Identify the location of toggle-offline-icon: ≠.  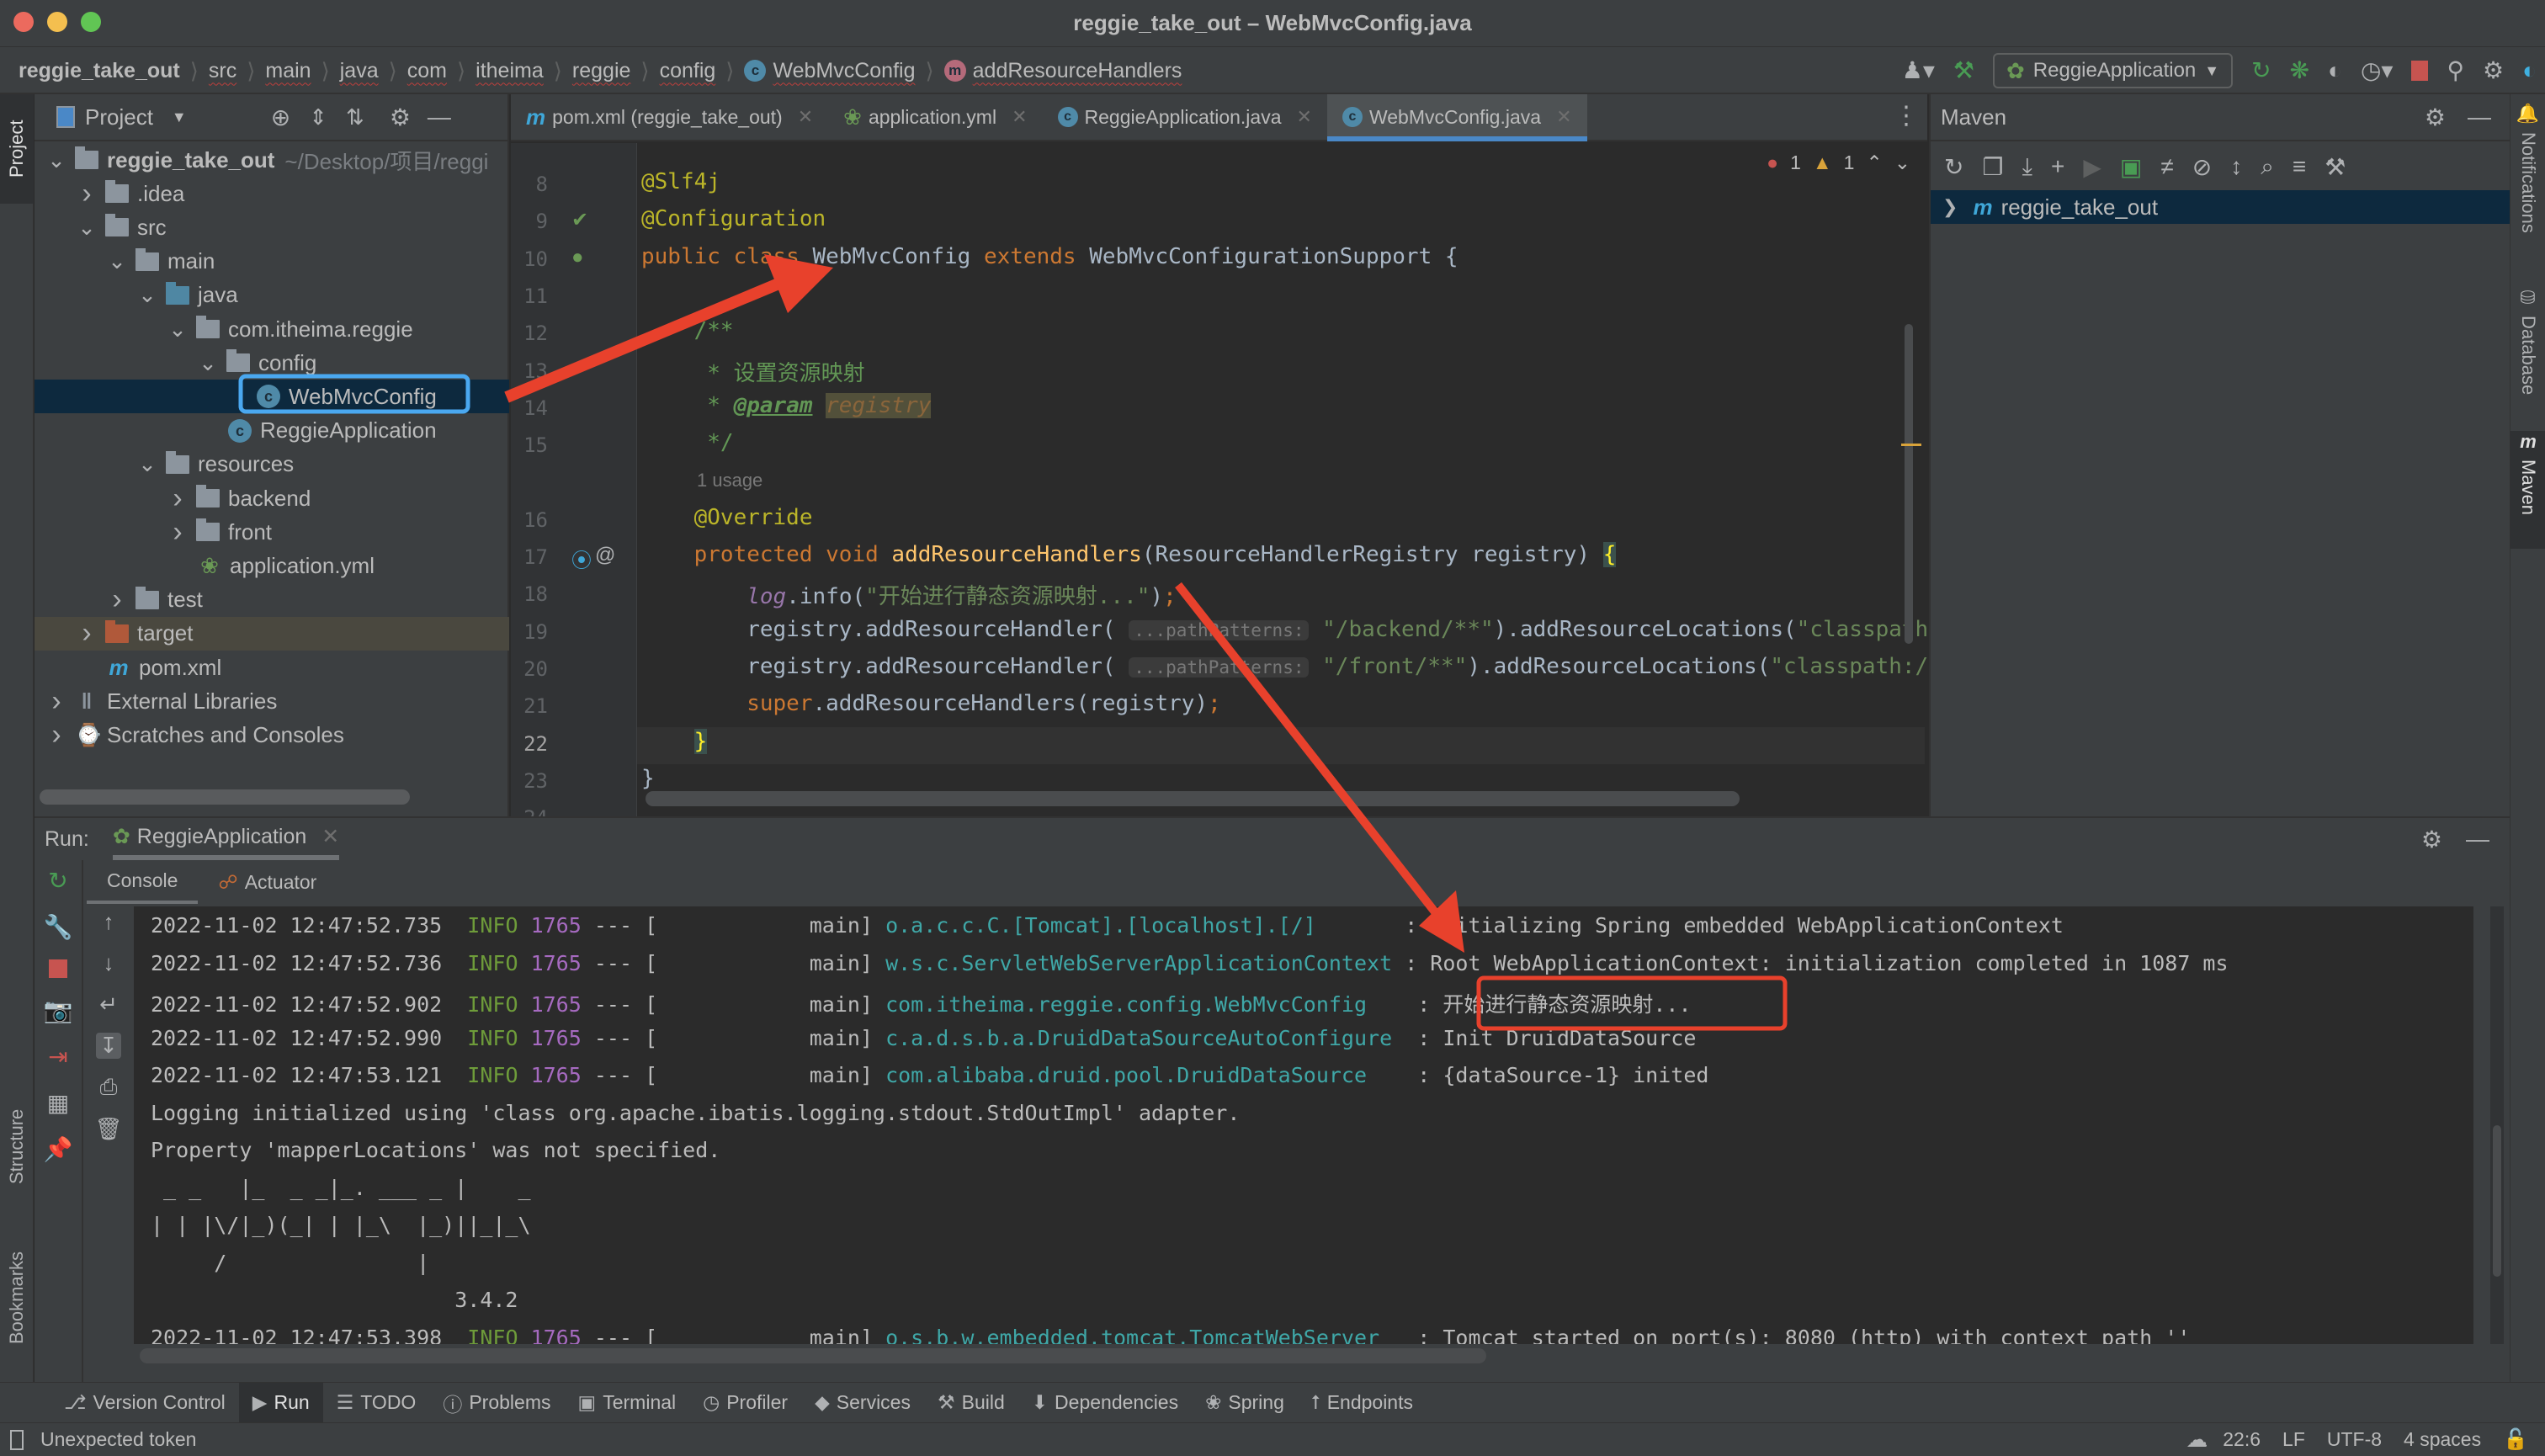
(2166, 167).